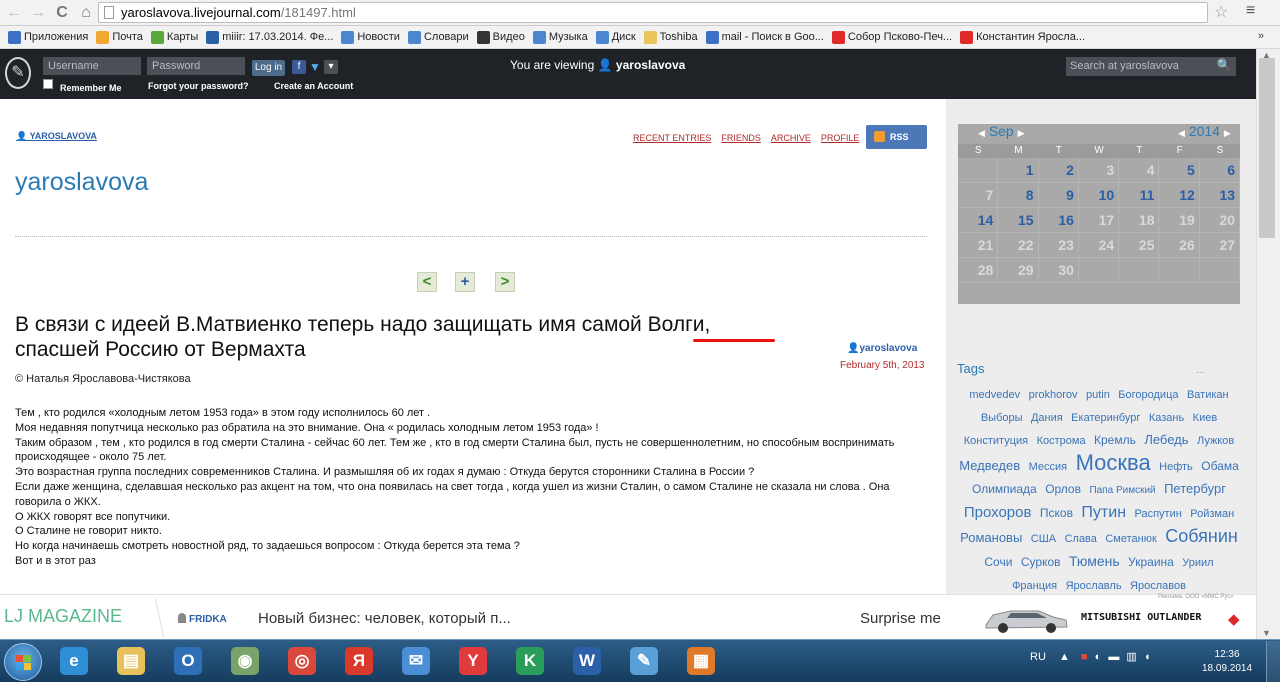 The height and width of the screenshot is (682, 1280). I want to click on tag-link: Кострома, so click(1061, 441).